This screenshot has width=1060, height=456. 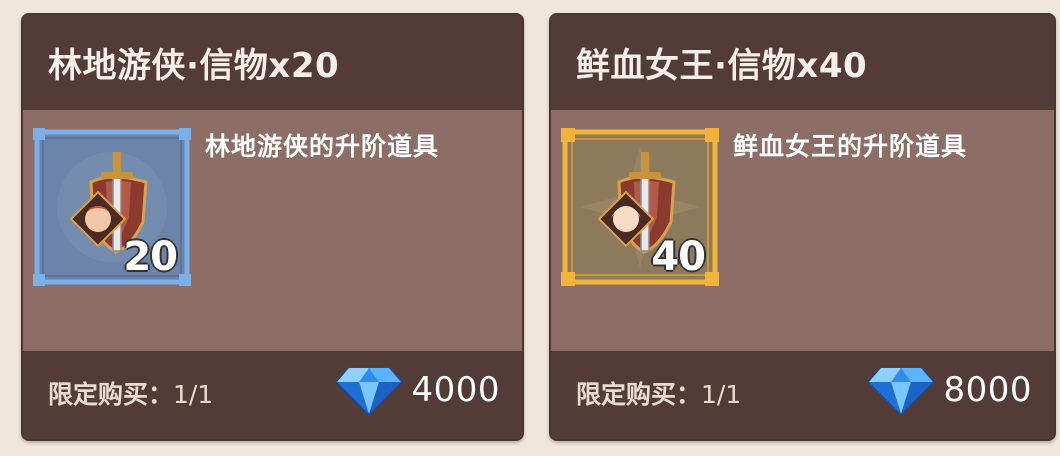 What do you see at coordinates (640, 207) in the screenshot?
I see `blood-queen-token-icon: 40` at bounding box center [640, 207].